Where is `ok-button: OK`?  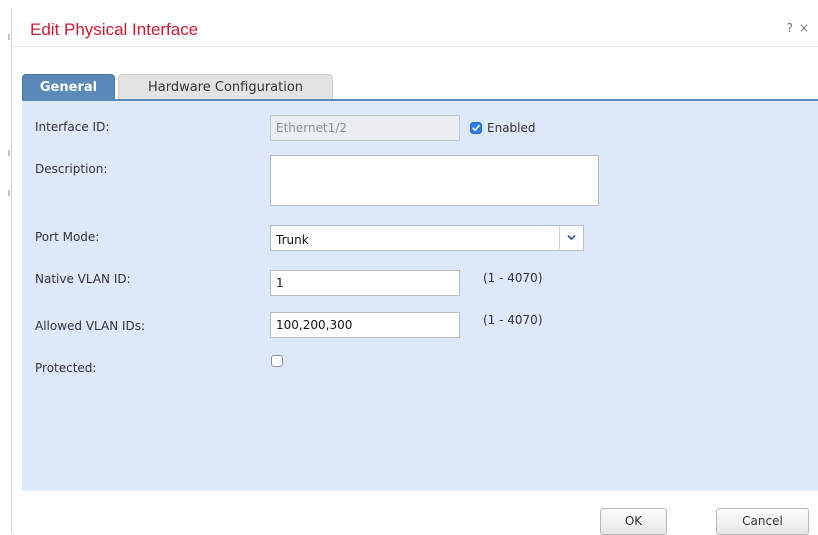 ok-button: OK is located at coordinates (633, 521).